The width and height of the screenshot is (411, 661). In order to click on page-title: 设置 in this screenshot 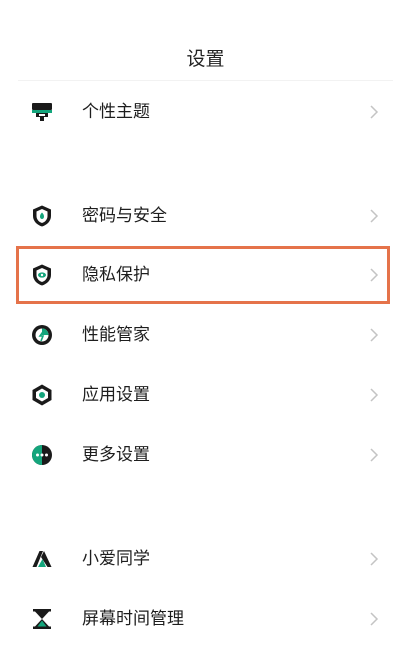, I will do `click(205, 59)`.